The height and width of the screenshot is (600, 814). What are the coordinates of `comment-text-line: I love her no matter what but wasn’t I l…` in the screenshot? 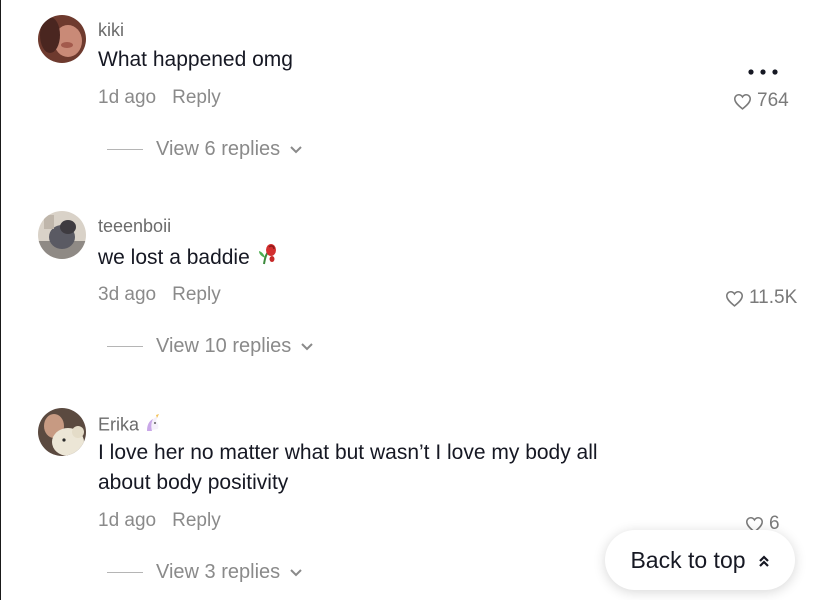 It's located at (348, 452).